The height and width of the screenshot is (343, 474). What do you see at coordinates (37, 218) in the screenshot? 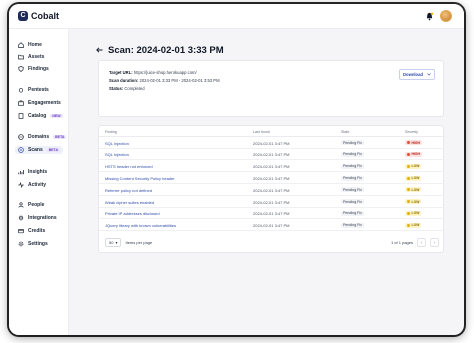
I see `sidebar-item-integrations: Integrations` at bounding box center [37, 218].